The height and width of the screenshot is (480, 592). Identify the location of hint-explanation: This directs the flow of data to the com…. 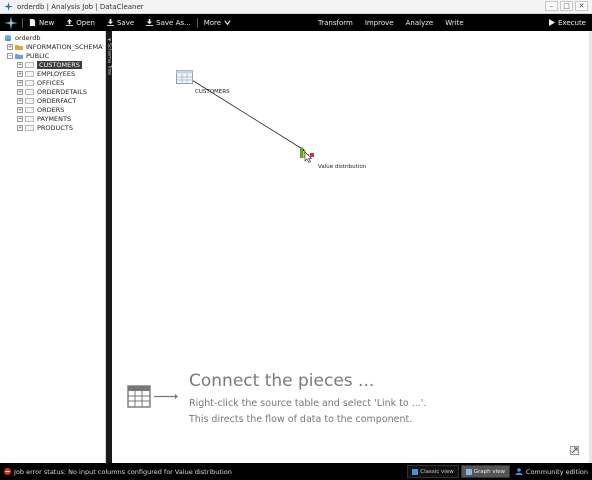
(301, 419).